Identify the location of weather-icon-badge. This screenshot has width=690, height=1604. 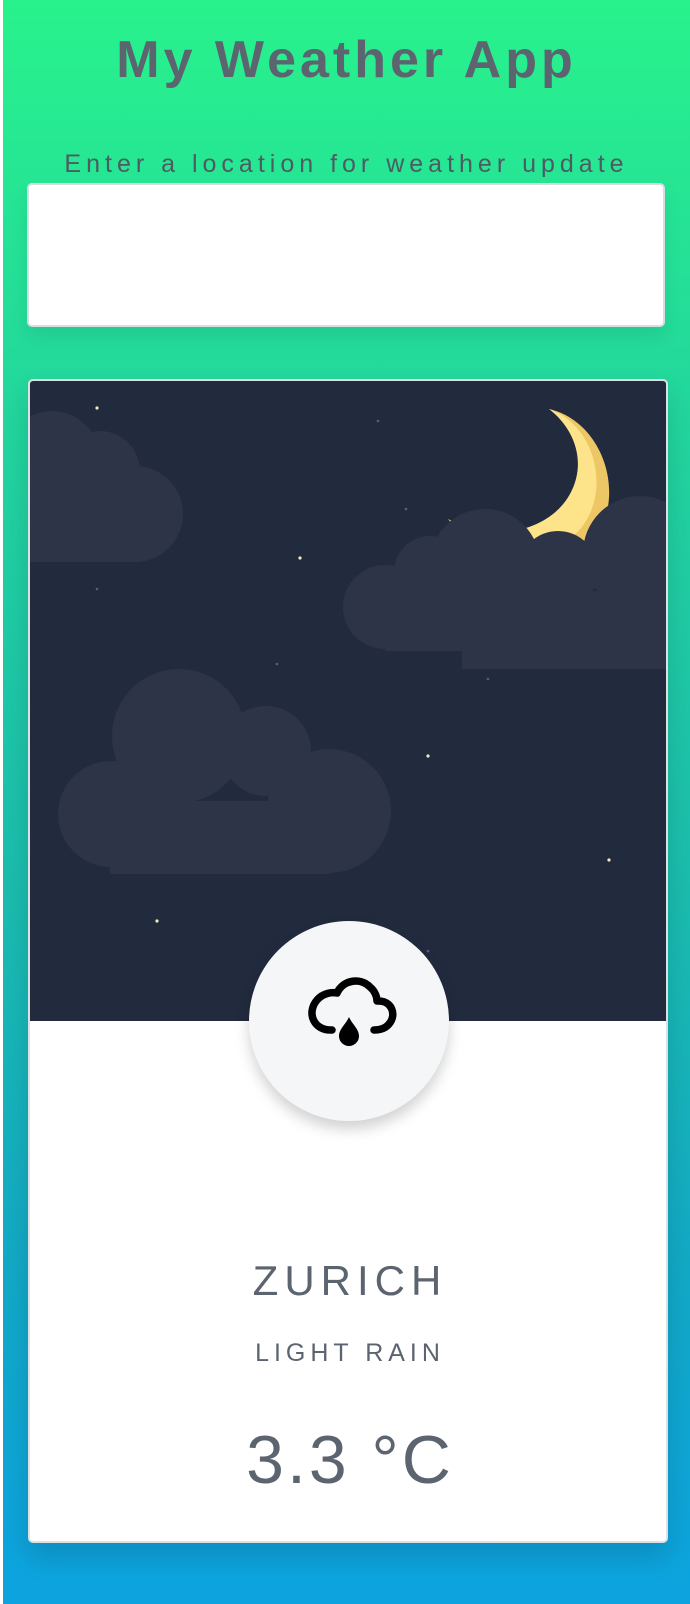
(349, 1021).